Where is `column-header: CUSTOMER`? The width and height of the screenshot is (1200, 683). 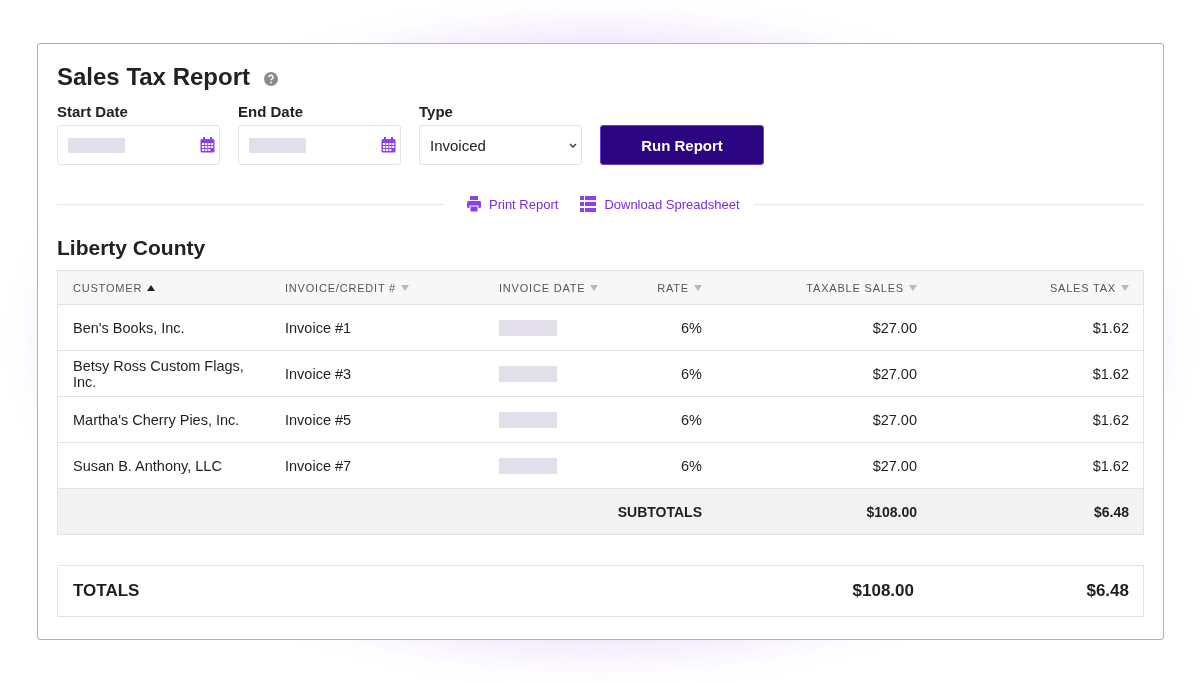
column-header: CUSTOMER is located at coordinates (114, 287).